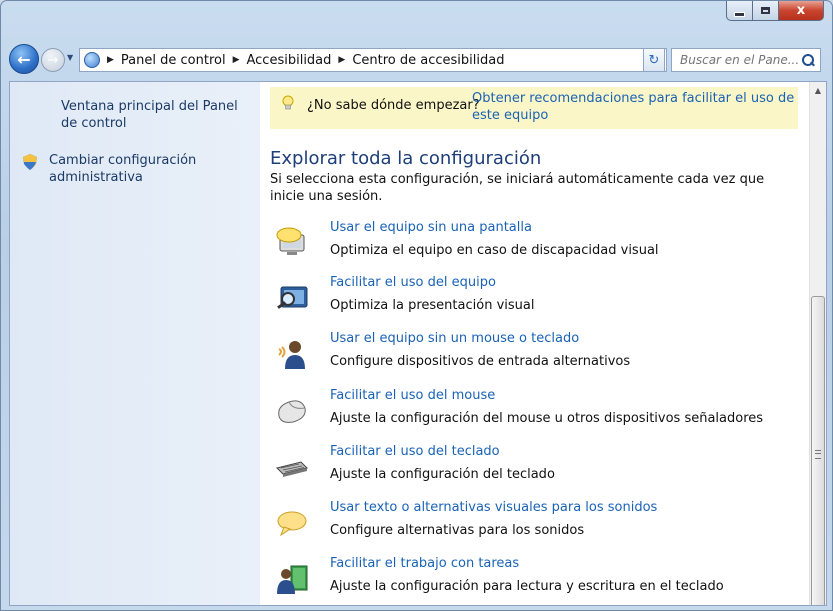 The width and height of the screenshot is (833, 611). I want to click on item-link-focus-on-tasks: Facilitar el trabajo con tareas, so click(424, 563).